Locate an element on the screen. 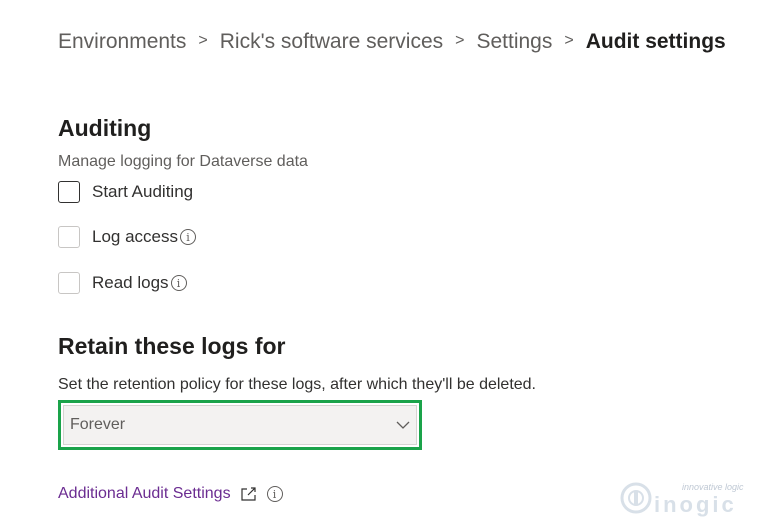 The width and height of the screenshot is (768, 532). read-logs-checkbox is located at coordinates (69, 283).